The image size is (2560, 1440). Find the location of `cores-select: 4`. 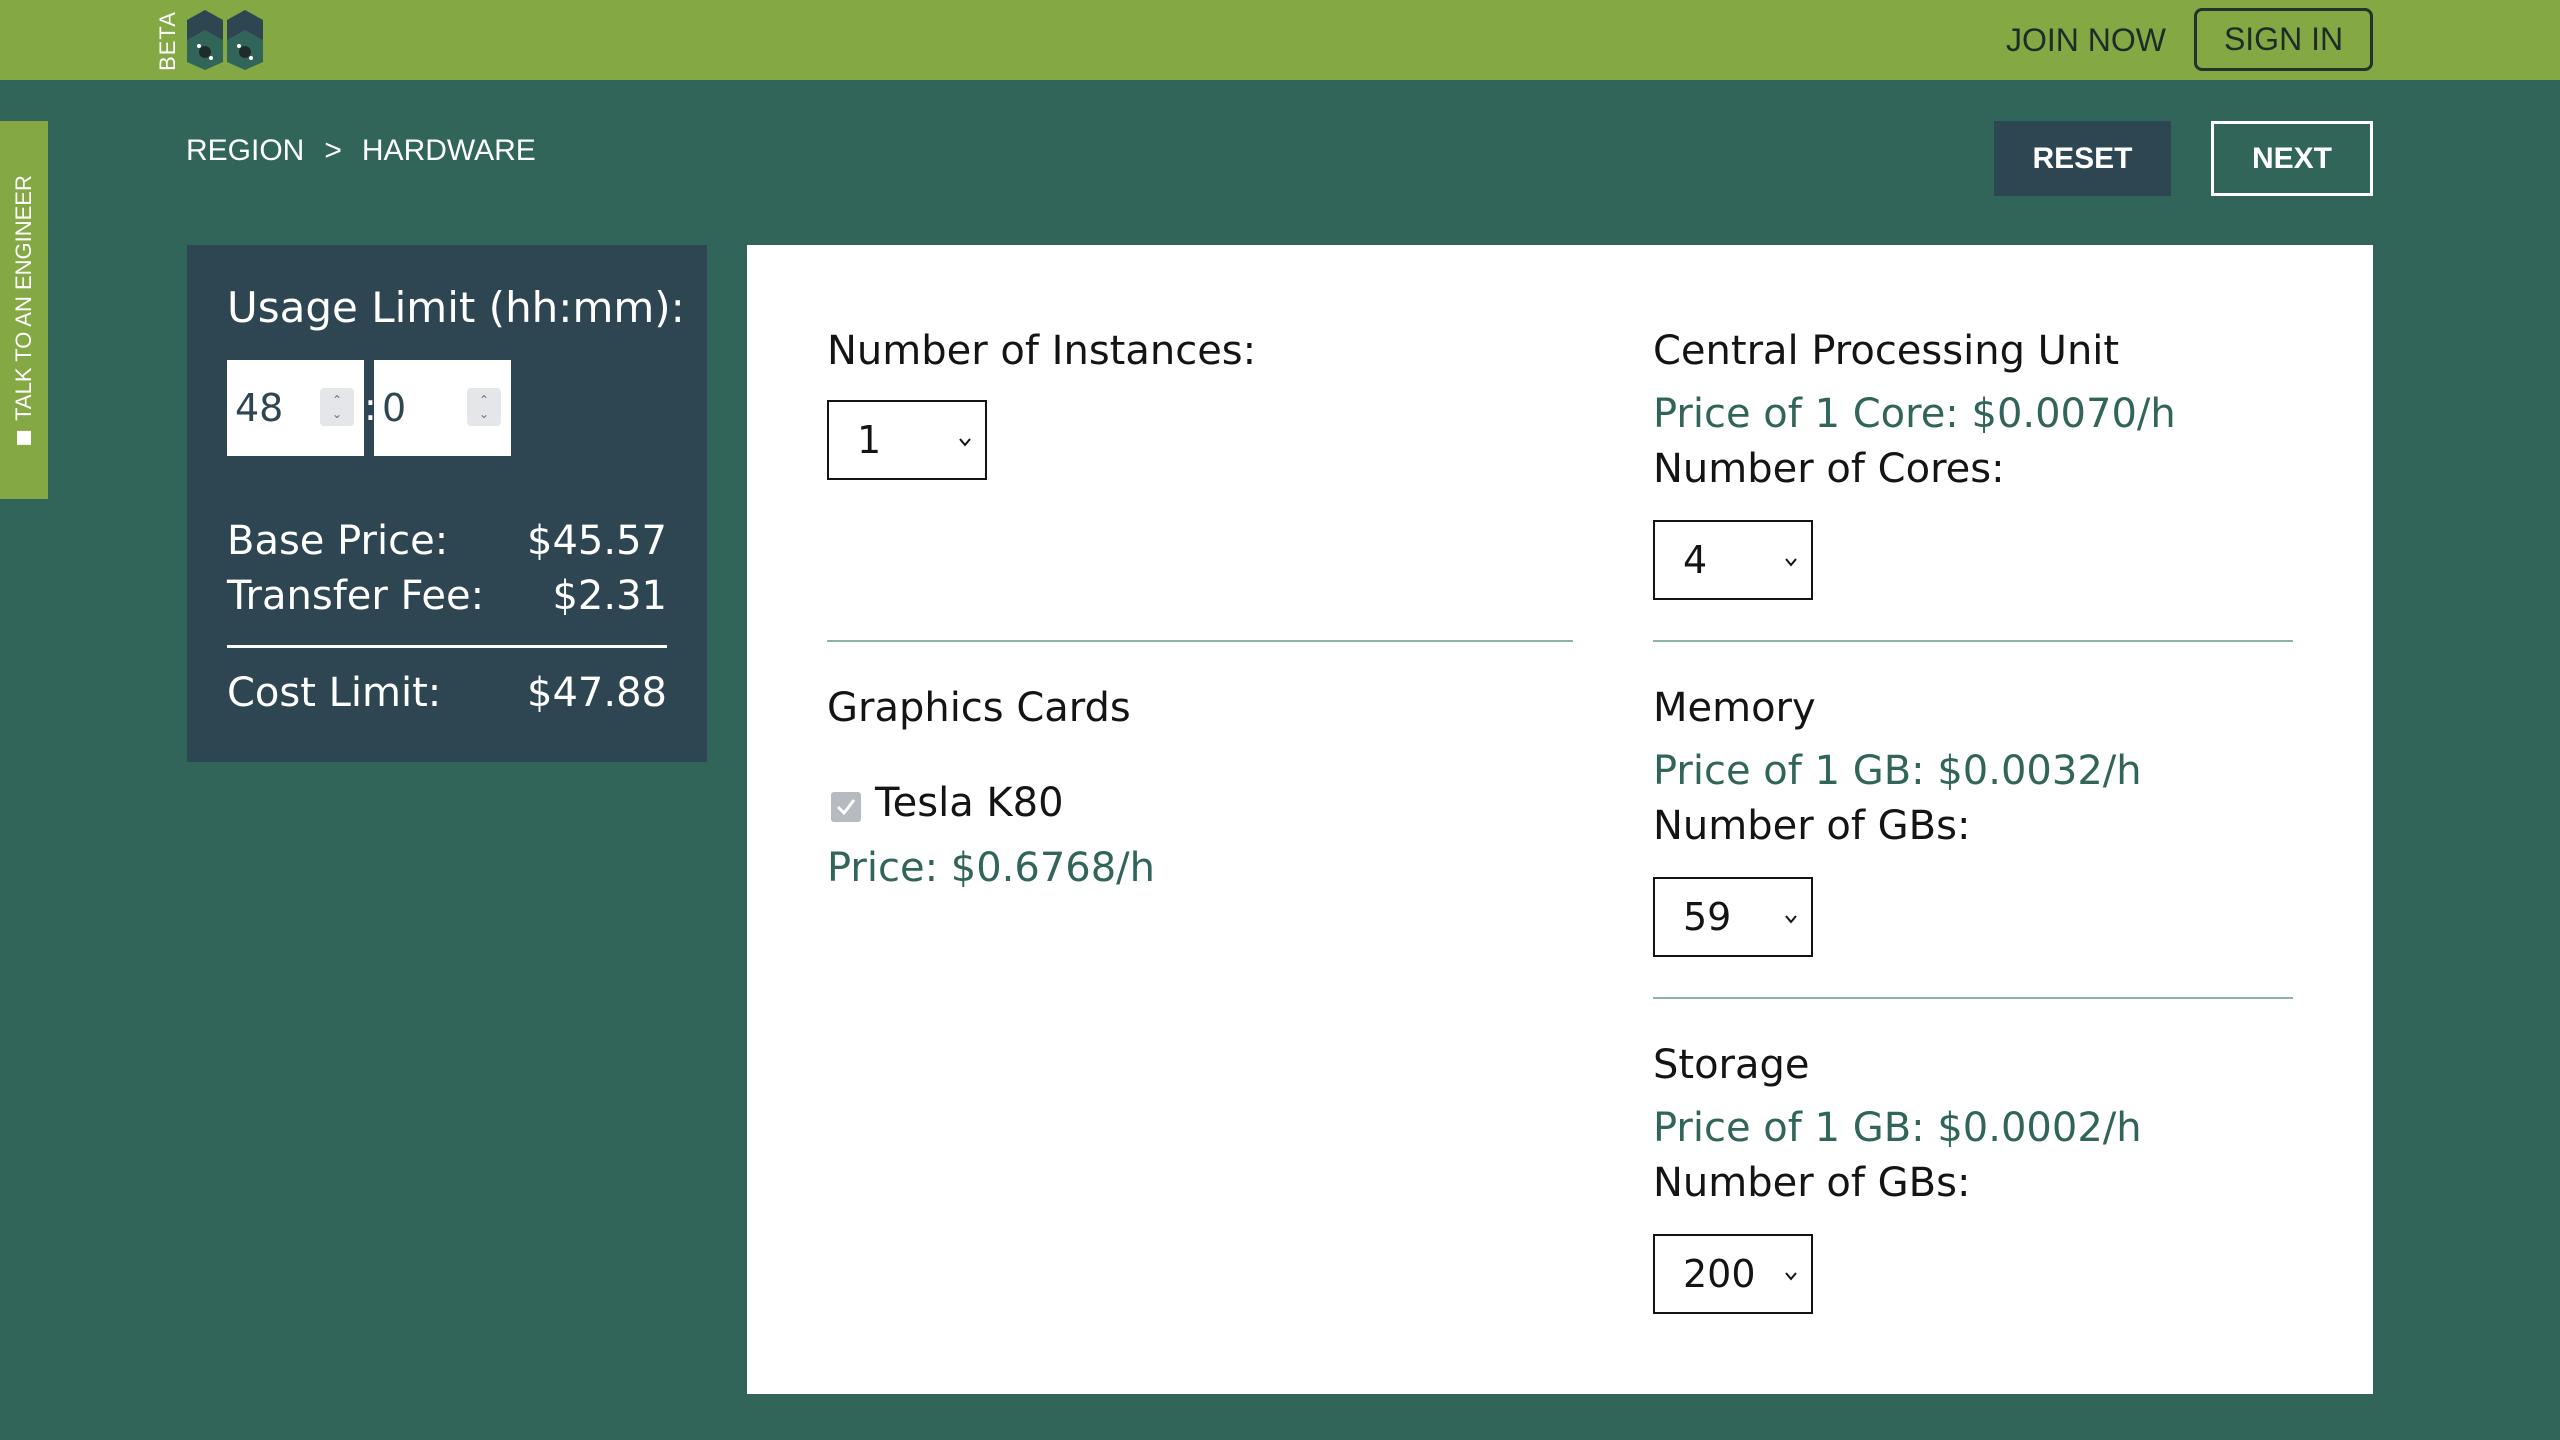

cores-select: 4 is located at coordinates (1733, 560).